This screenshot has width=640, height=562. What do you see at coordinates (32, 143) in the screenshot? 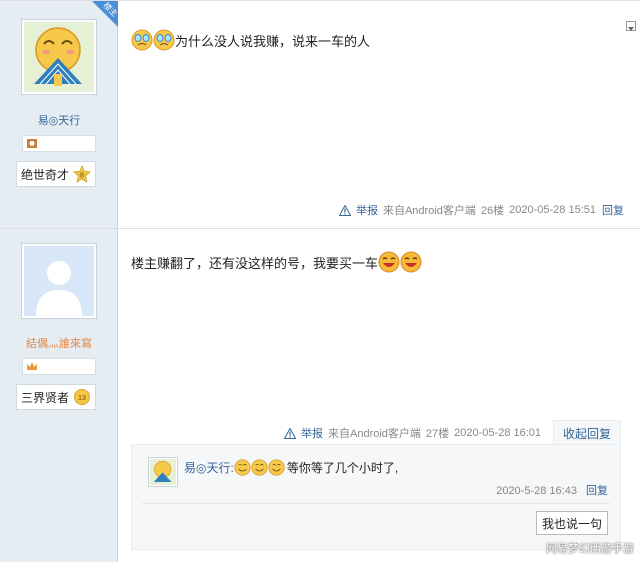
I see `level-medal-icon` at bounding box center [32, 143].